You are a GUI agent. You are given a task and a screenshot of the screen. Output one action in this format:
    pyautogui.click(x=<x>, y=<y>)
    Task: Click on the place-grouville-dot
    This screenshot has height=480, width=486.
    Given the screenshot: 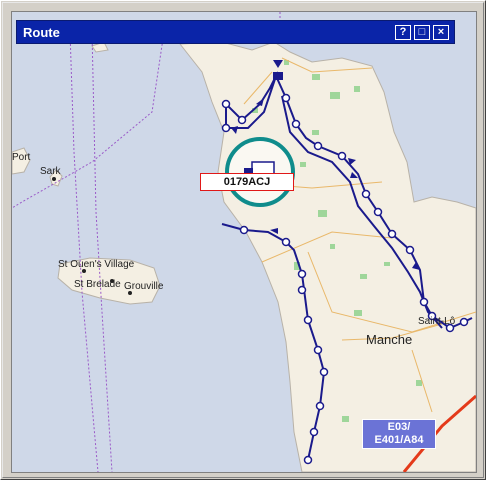 What is the action you would take?
    pyautogui.click(x=130, y=293)
    